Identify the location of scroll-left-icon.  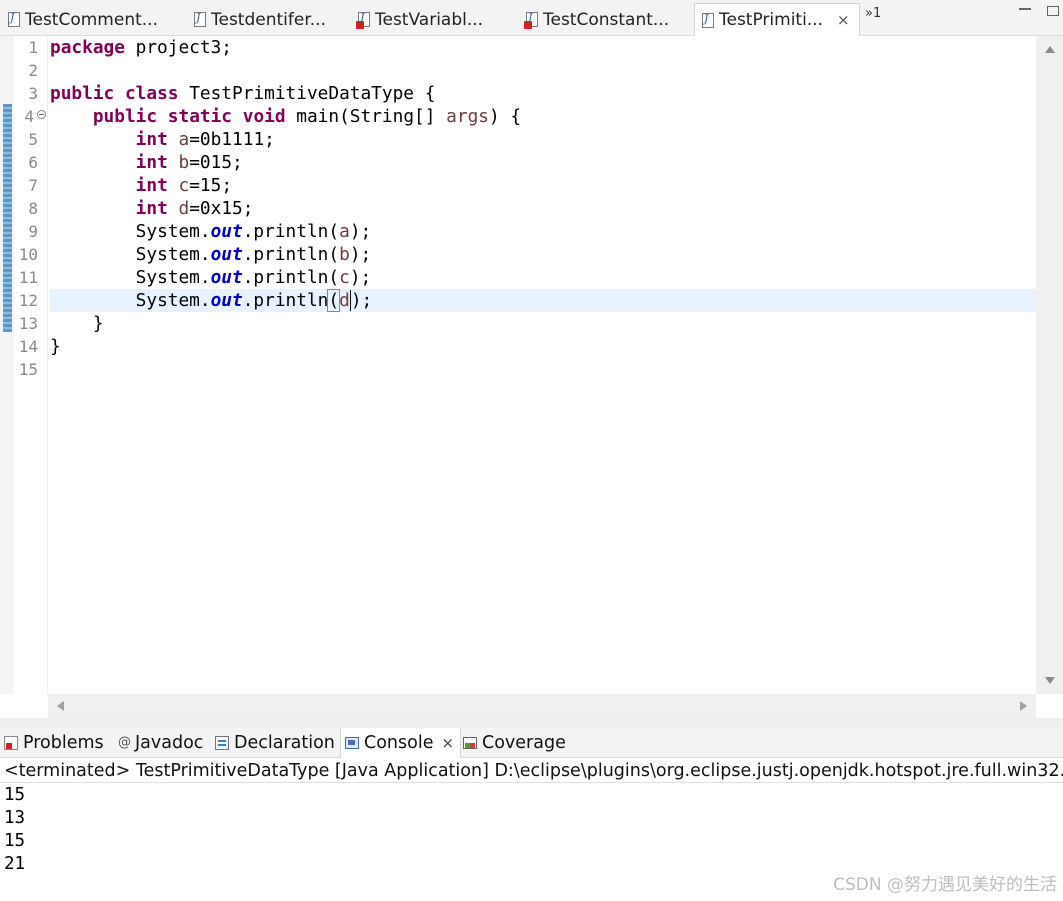
(60, 706).